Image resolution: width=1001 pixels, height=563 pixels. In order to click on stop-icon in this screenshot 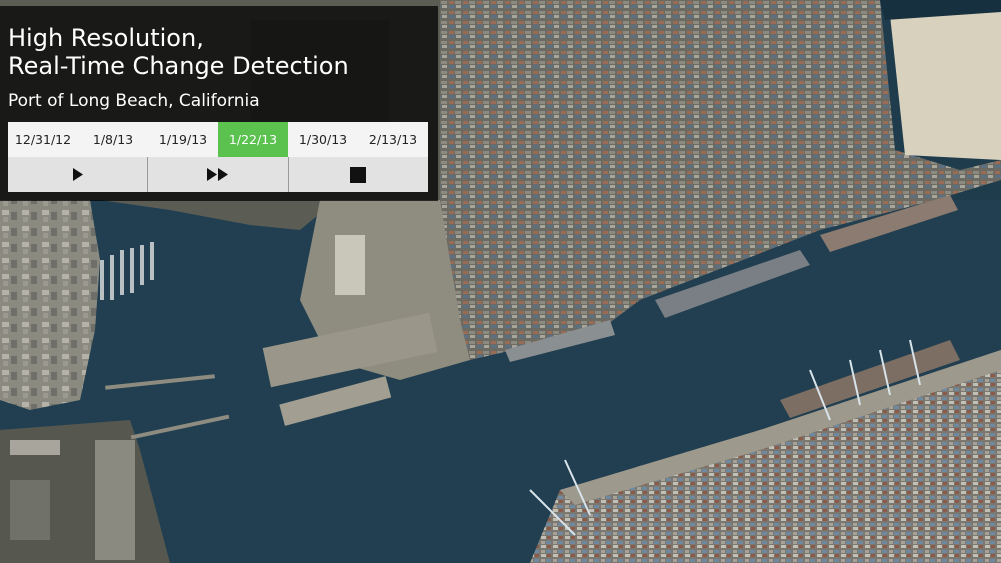, I will do `click(358, 174)`.